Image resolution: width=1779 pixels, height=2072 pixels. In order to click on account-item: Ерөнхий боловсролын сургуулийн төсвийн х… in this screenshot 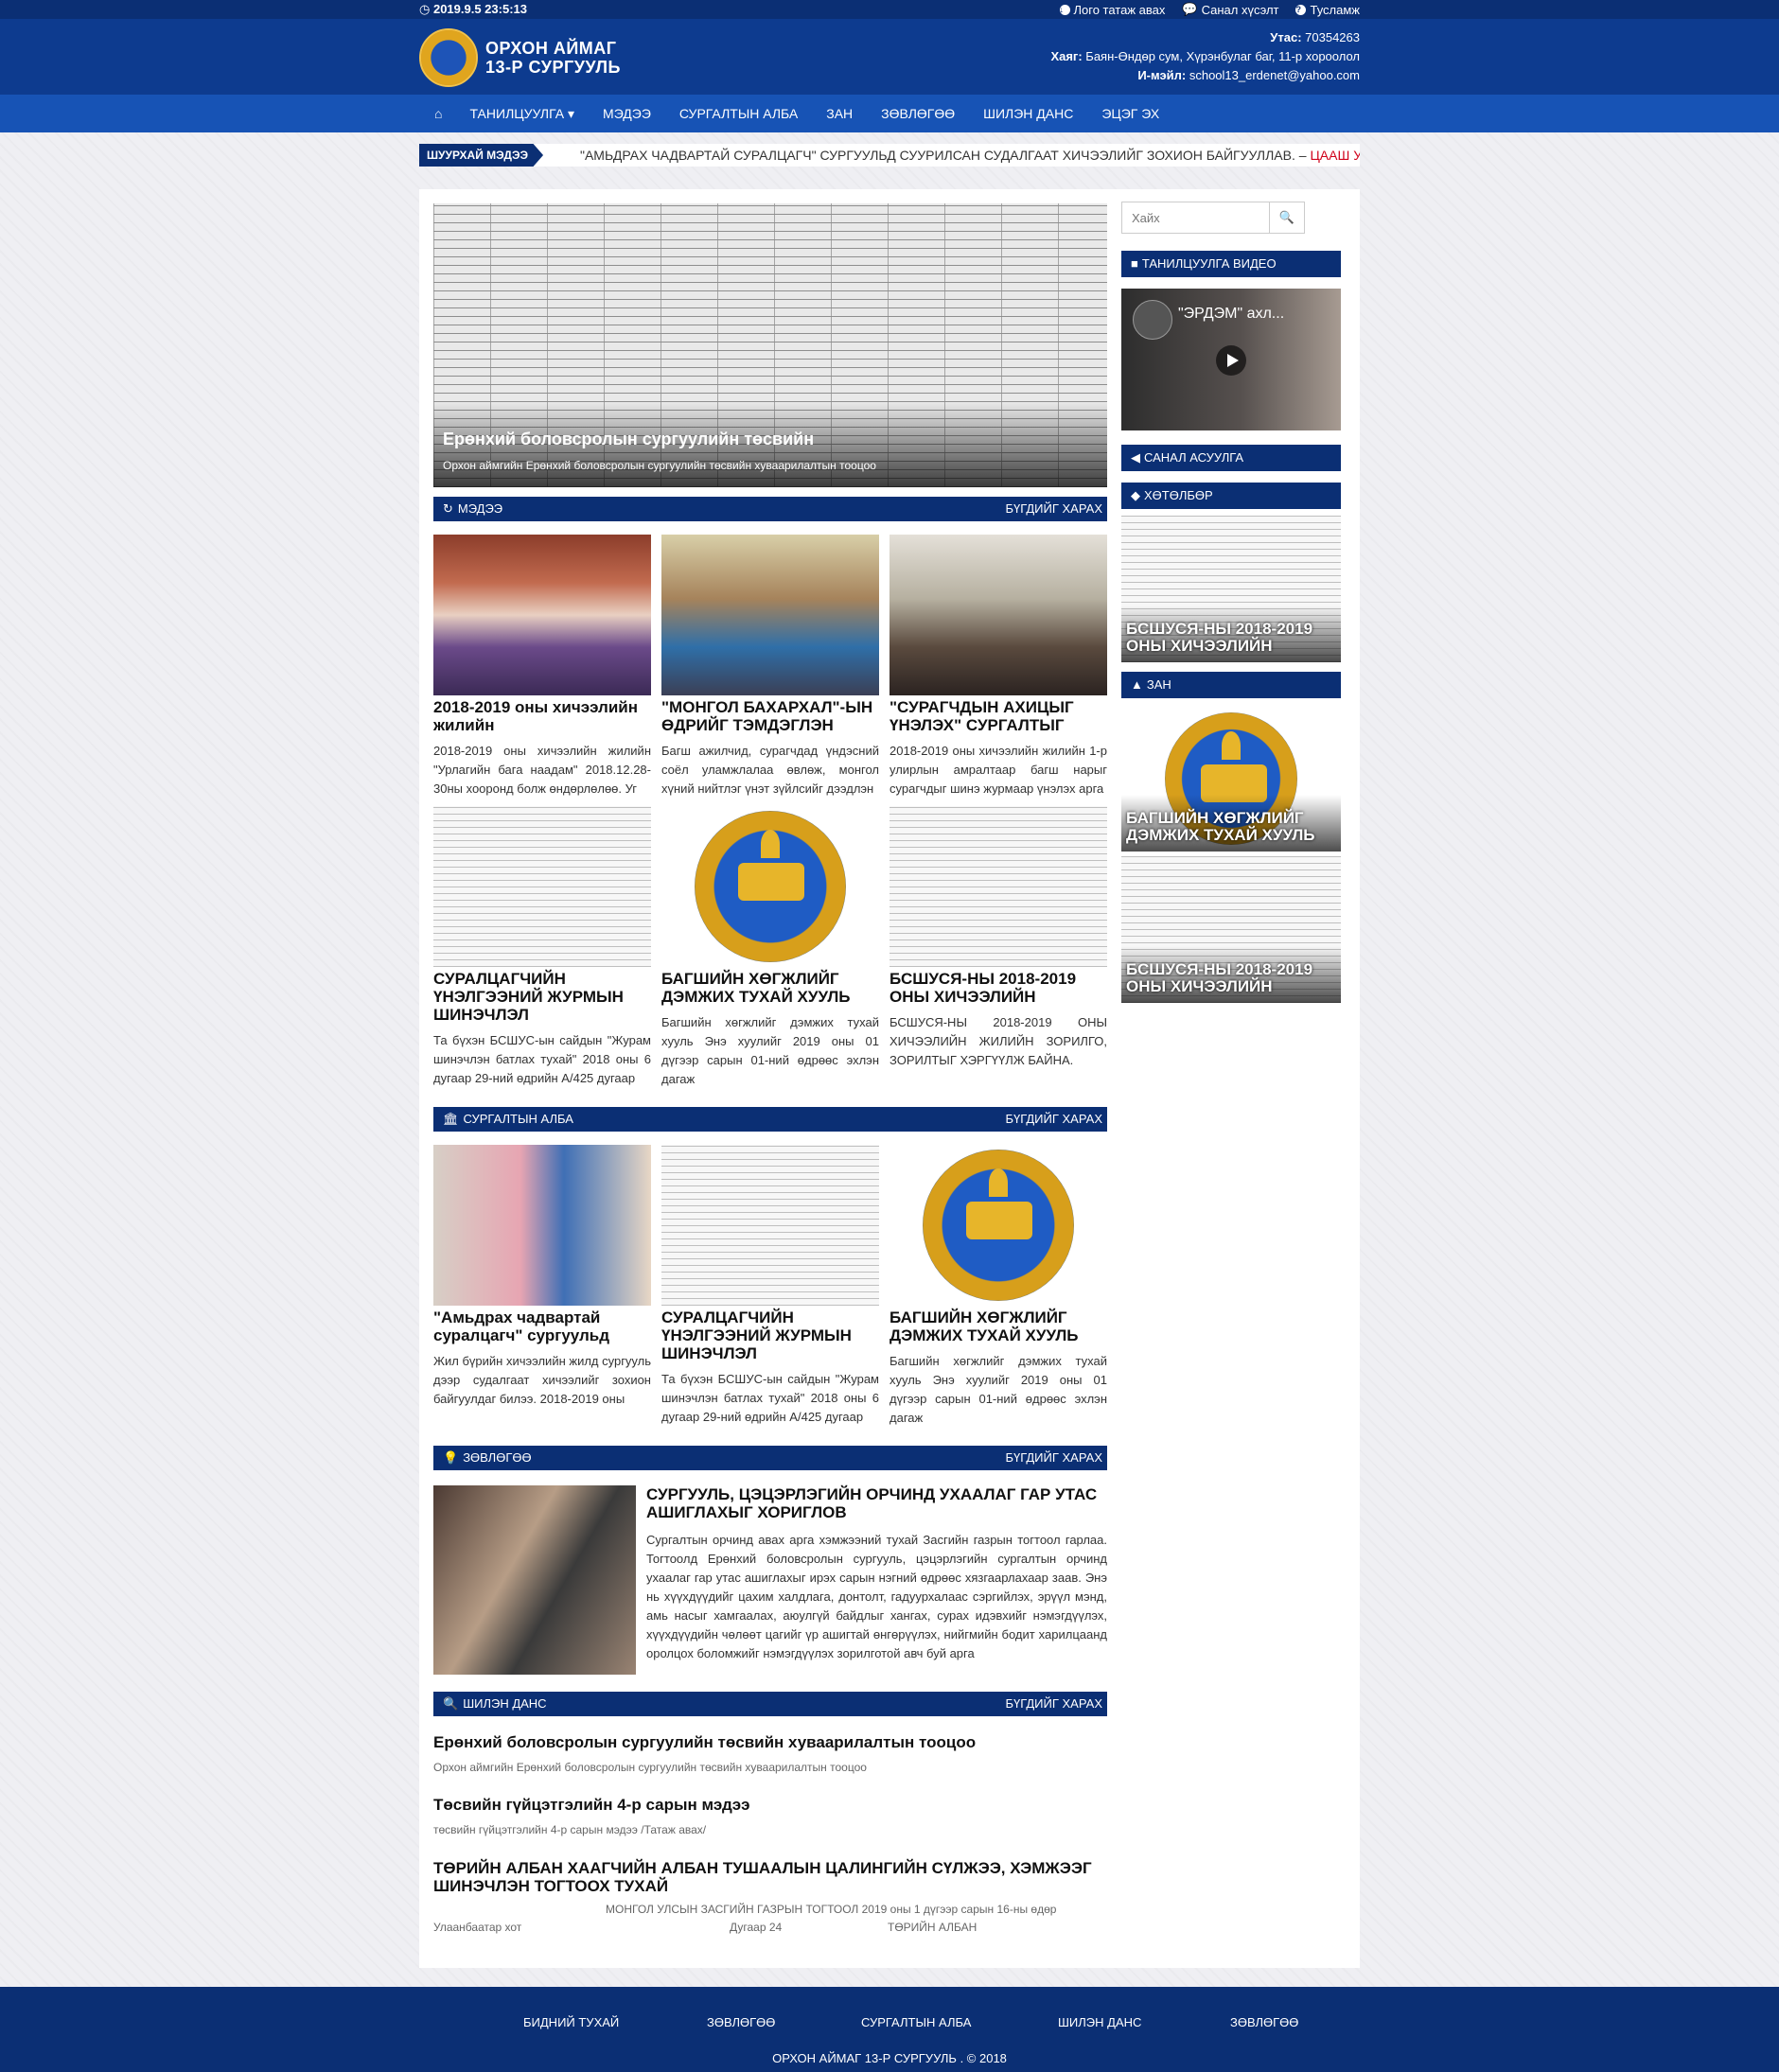, I will do `click(770, 1753)`.